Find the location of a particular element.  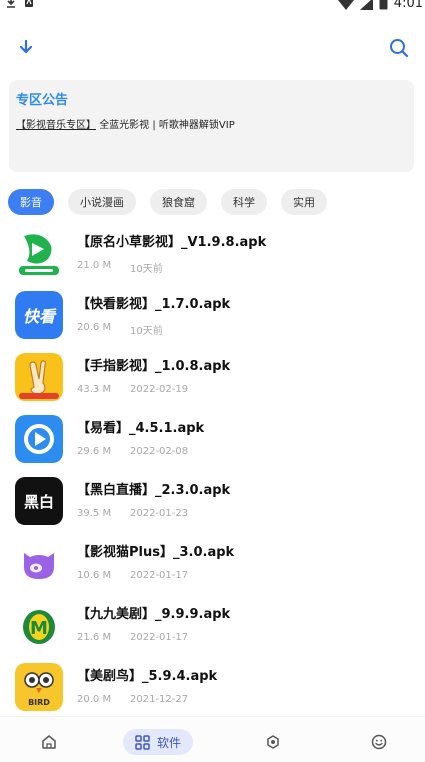

category-tab-novel-comic: 小说漫画 is located at coordinates (102, 202).